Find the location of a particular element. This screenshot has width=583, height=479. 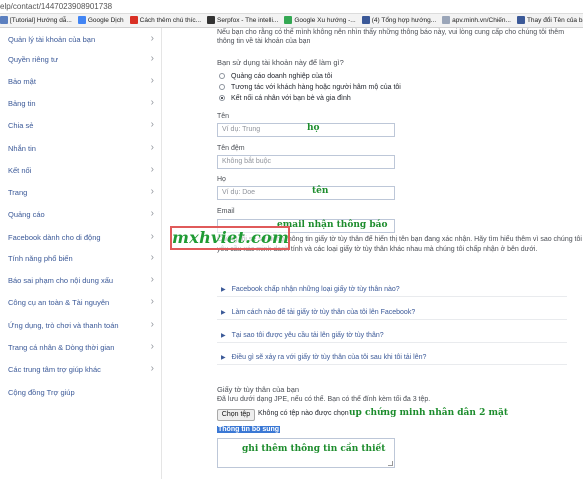

sidebar-item-label: Facebook dành cho di động is located at coordinates (54, 237).